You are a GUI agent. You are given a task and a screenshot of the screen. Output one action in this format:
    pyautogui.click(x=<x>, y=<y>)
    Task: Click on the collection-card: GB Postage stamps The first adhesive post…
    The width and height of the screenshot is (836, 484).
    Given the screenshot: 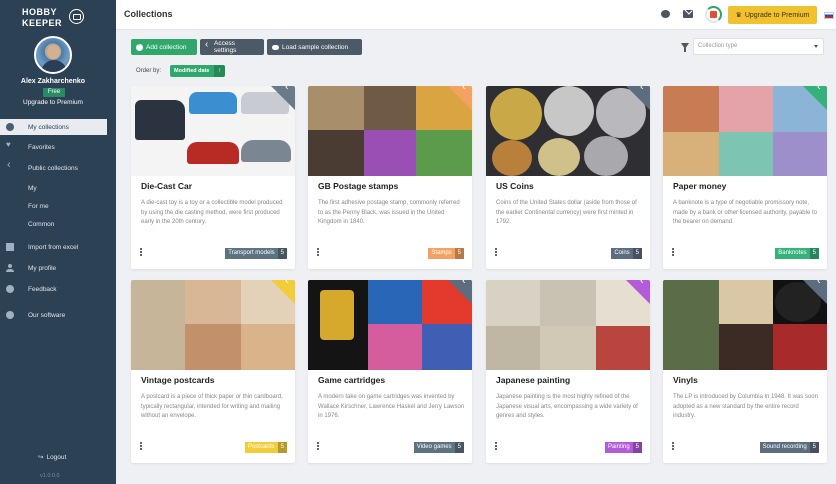 What is the action you would take?
    pyautogui.click(x=390, y=177)
    